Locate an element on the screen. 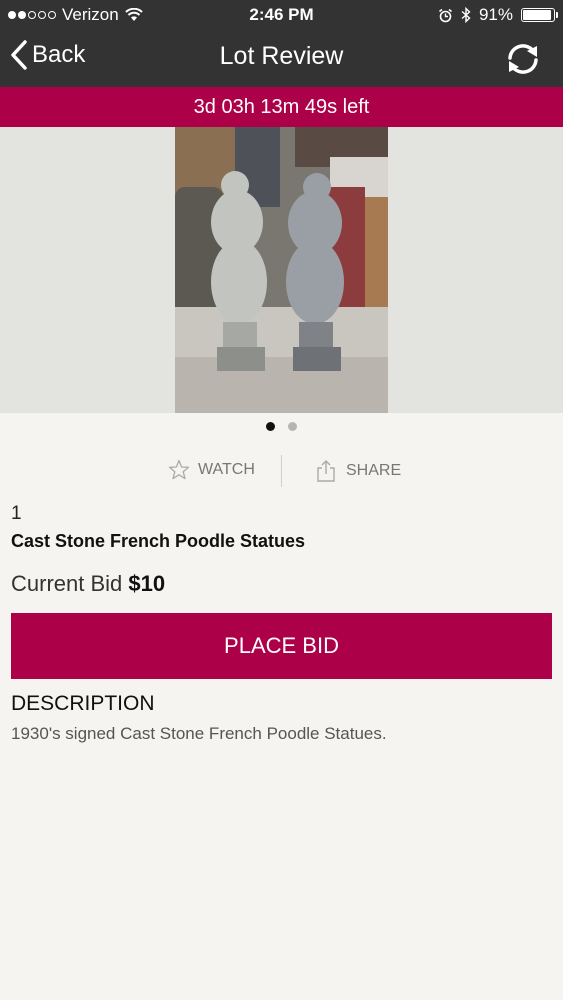 The height and width of the screenshot is (1000, 563). back-label: Back is located at coordinates (59, 54).